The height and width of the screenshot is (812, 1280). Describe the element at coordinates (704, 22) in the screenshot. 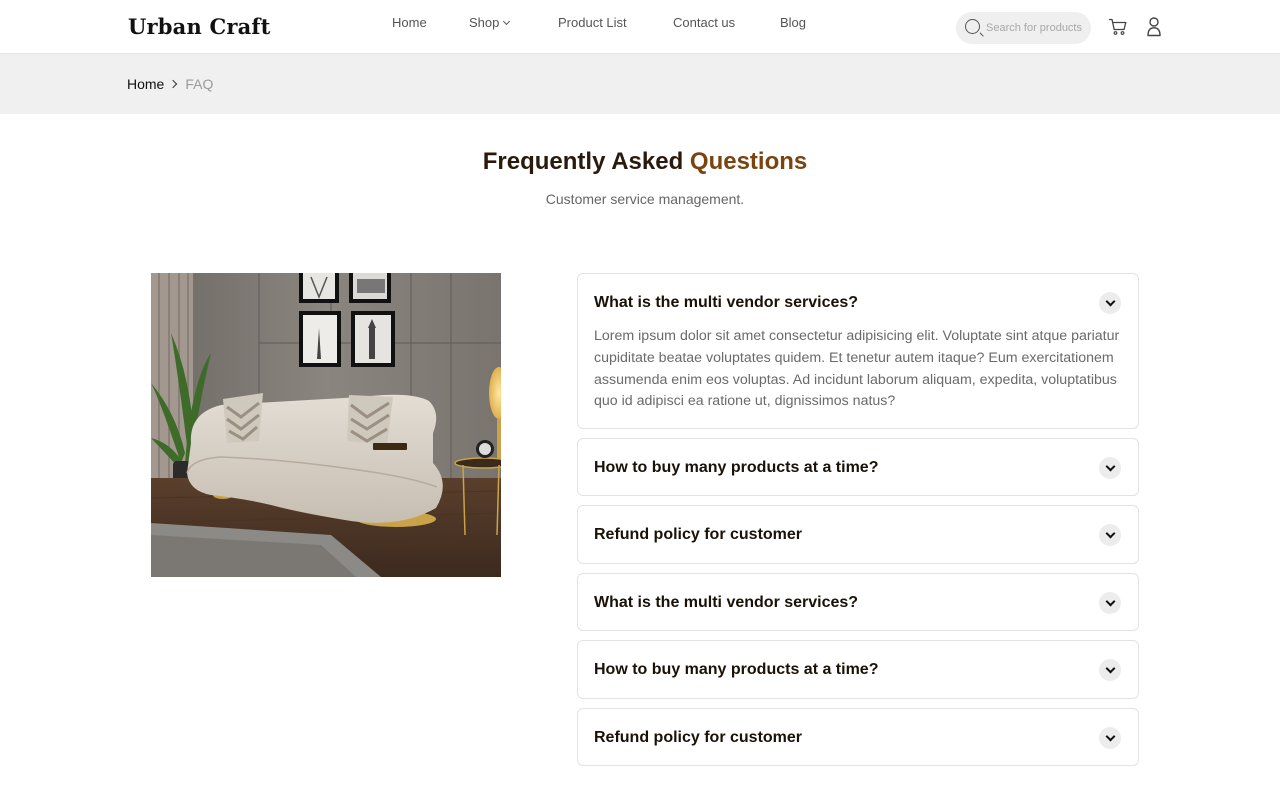

I see `nav-contact: Contact us` at that location.